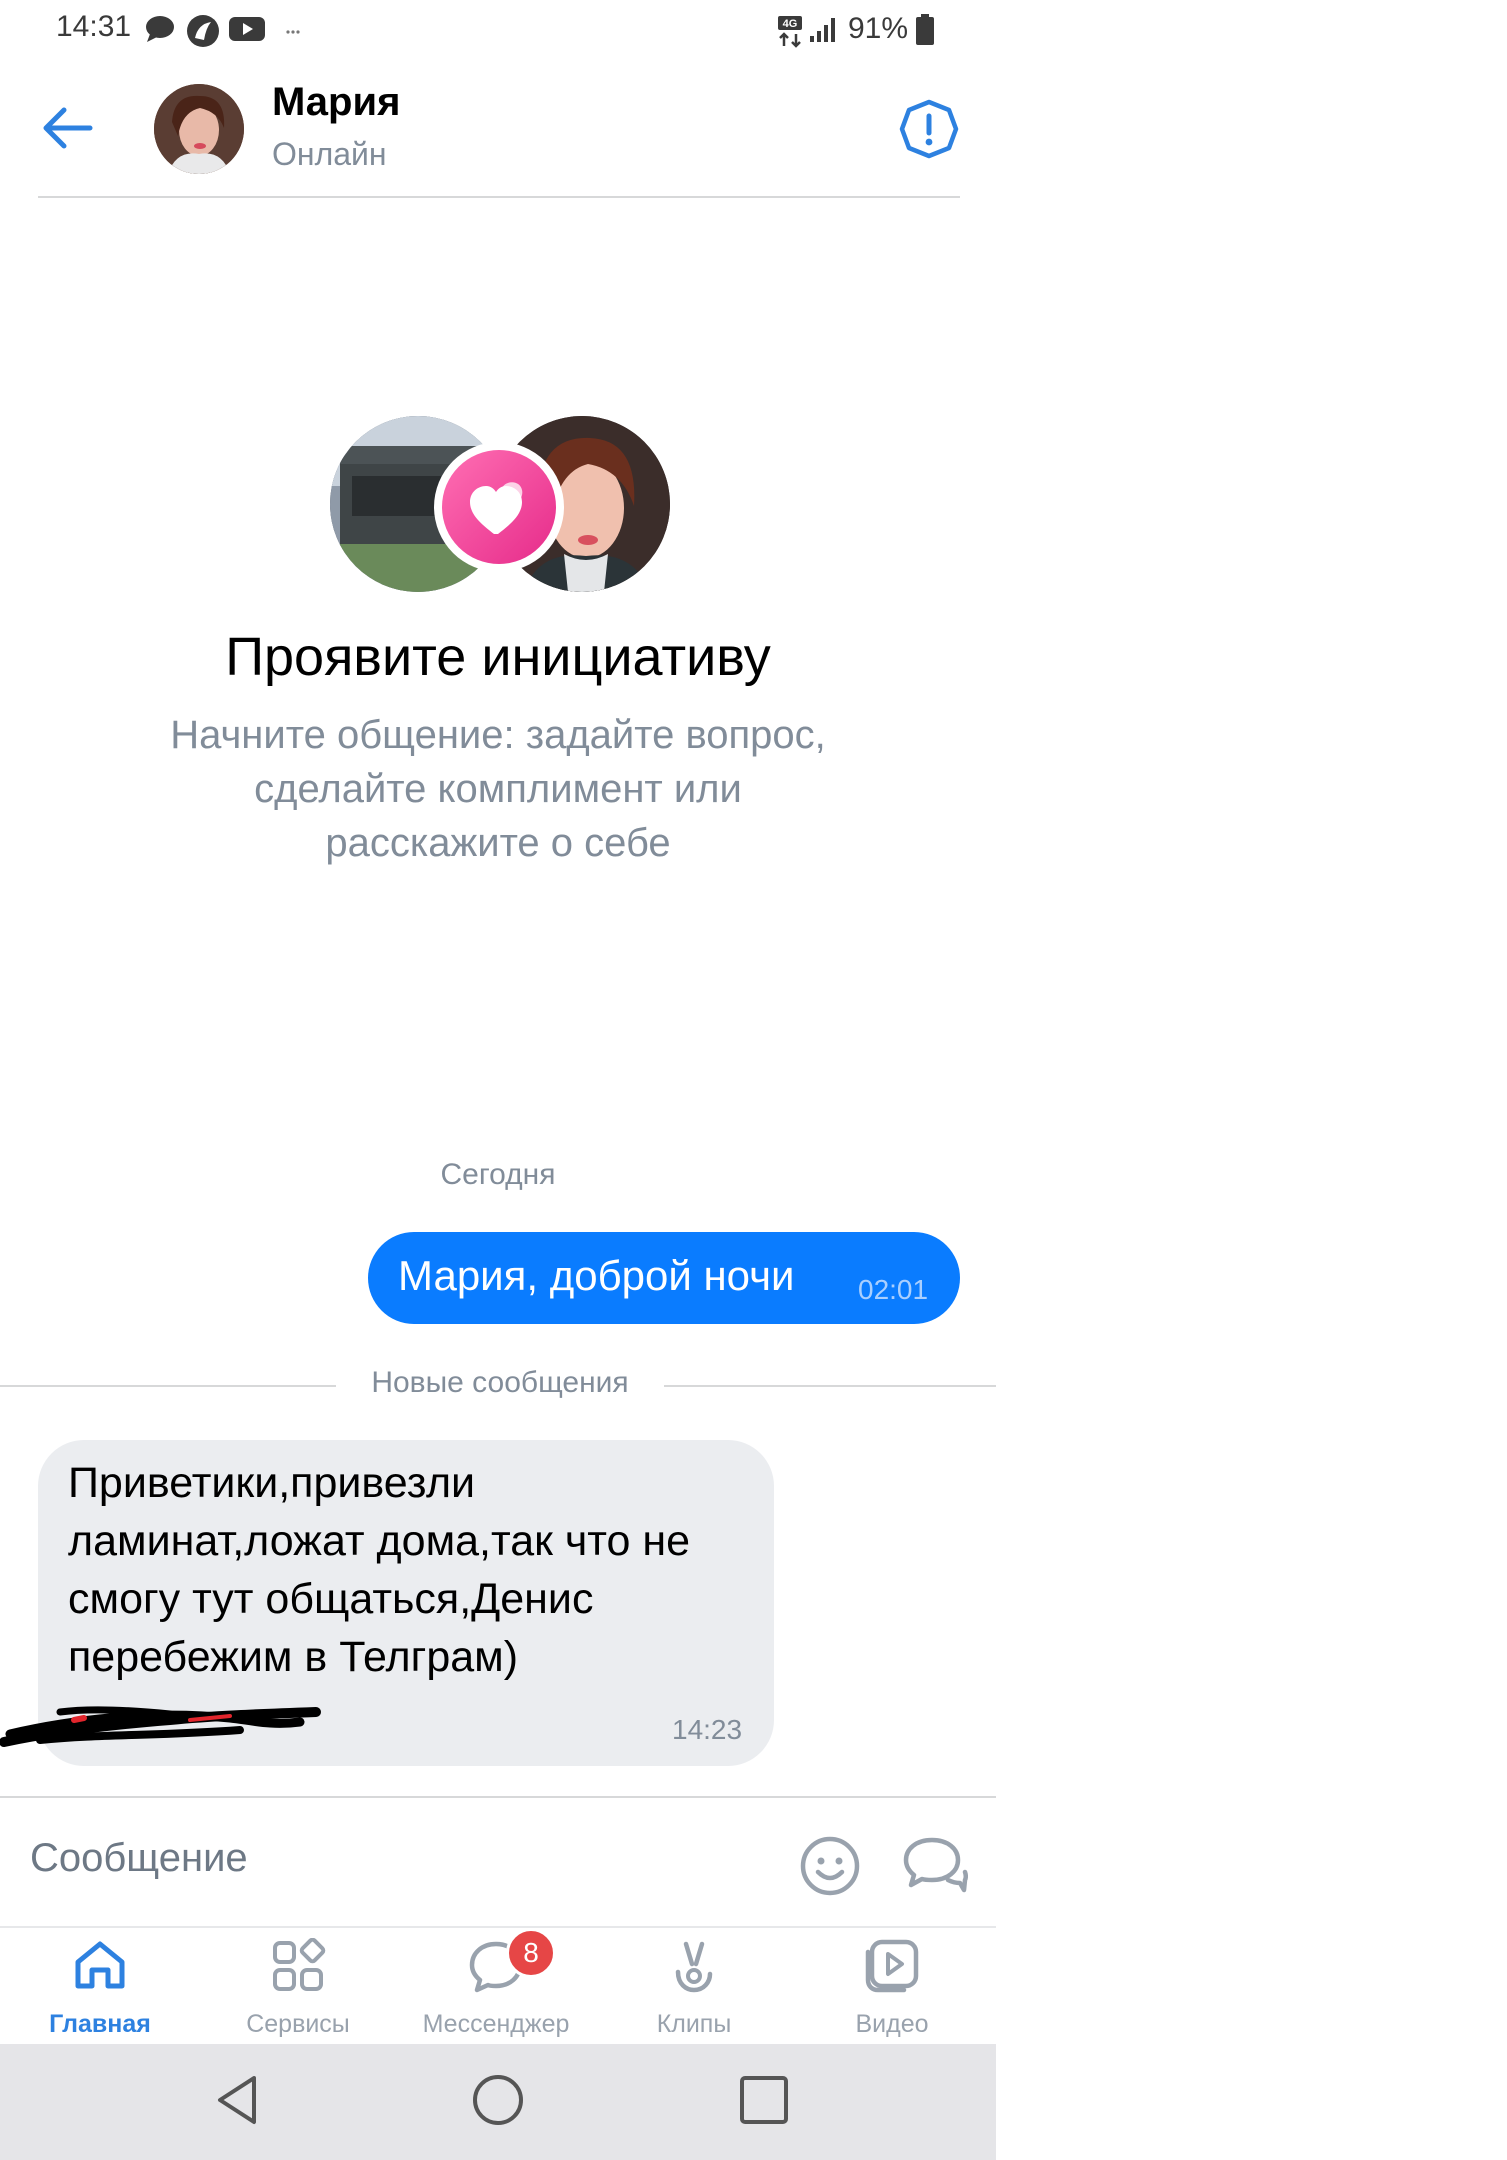  Describe the element at coordinates (893, 1289) in the screenshot. I see `outgoing-message-time: 02:01` at that location.